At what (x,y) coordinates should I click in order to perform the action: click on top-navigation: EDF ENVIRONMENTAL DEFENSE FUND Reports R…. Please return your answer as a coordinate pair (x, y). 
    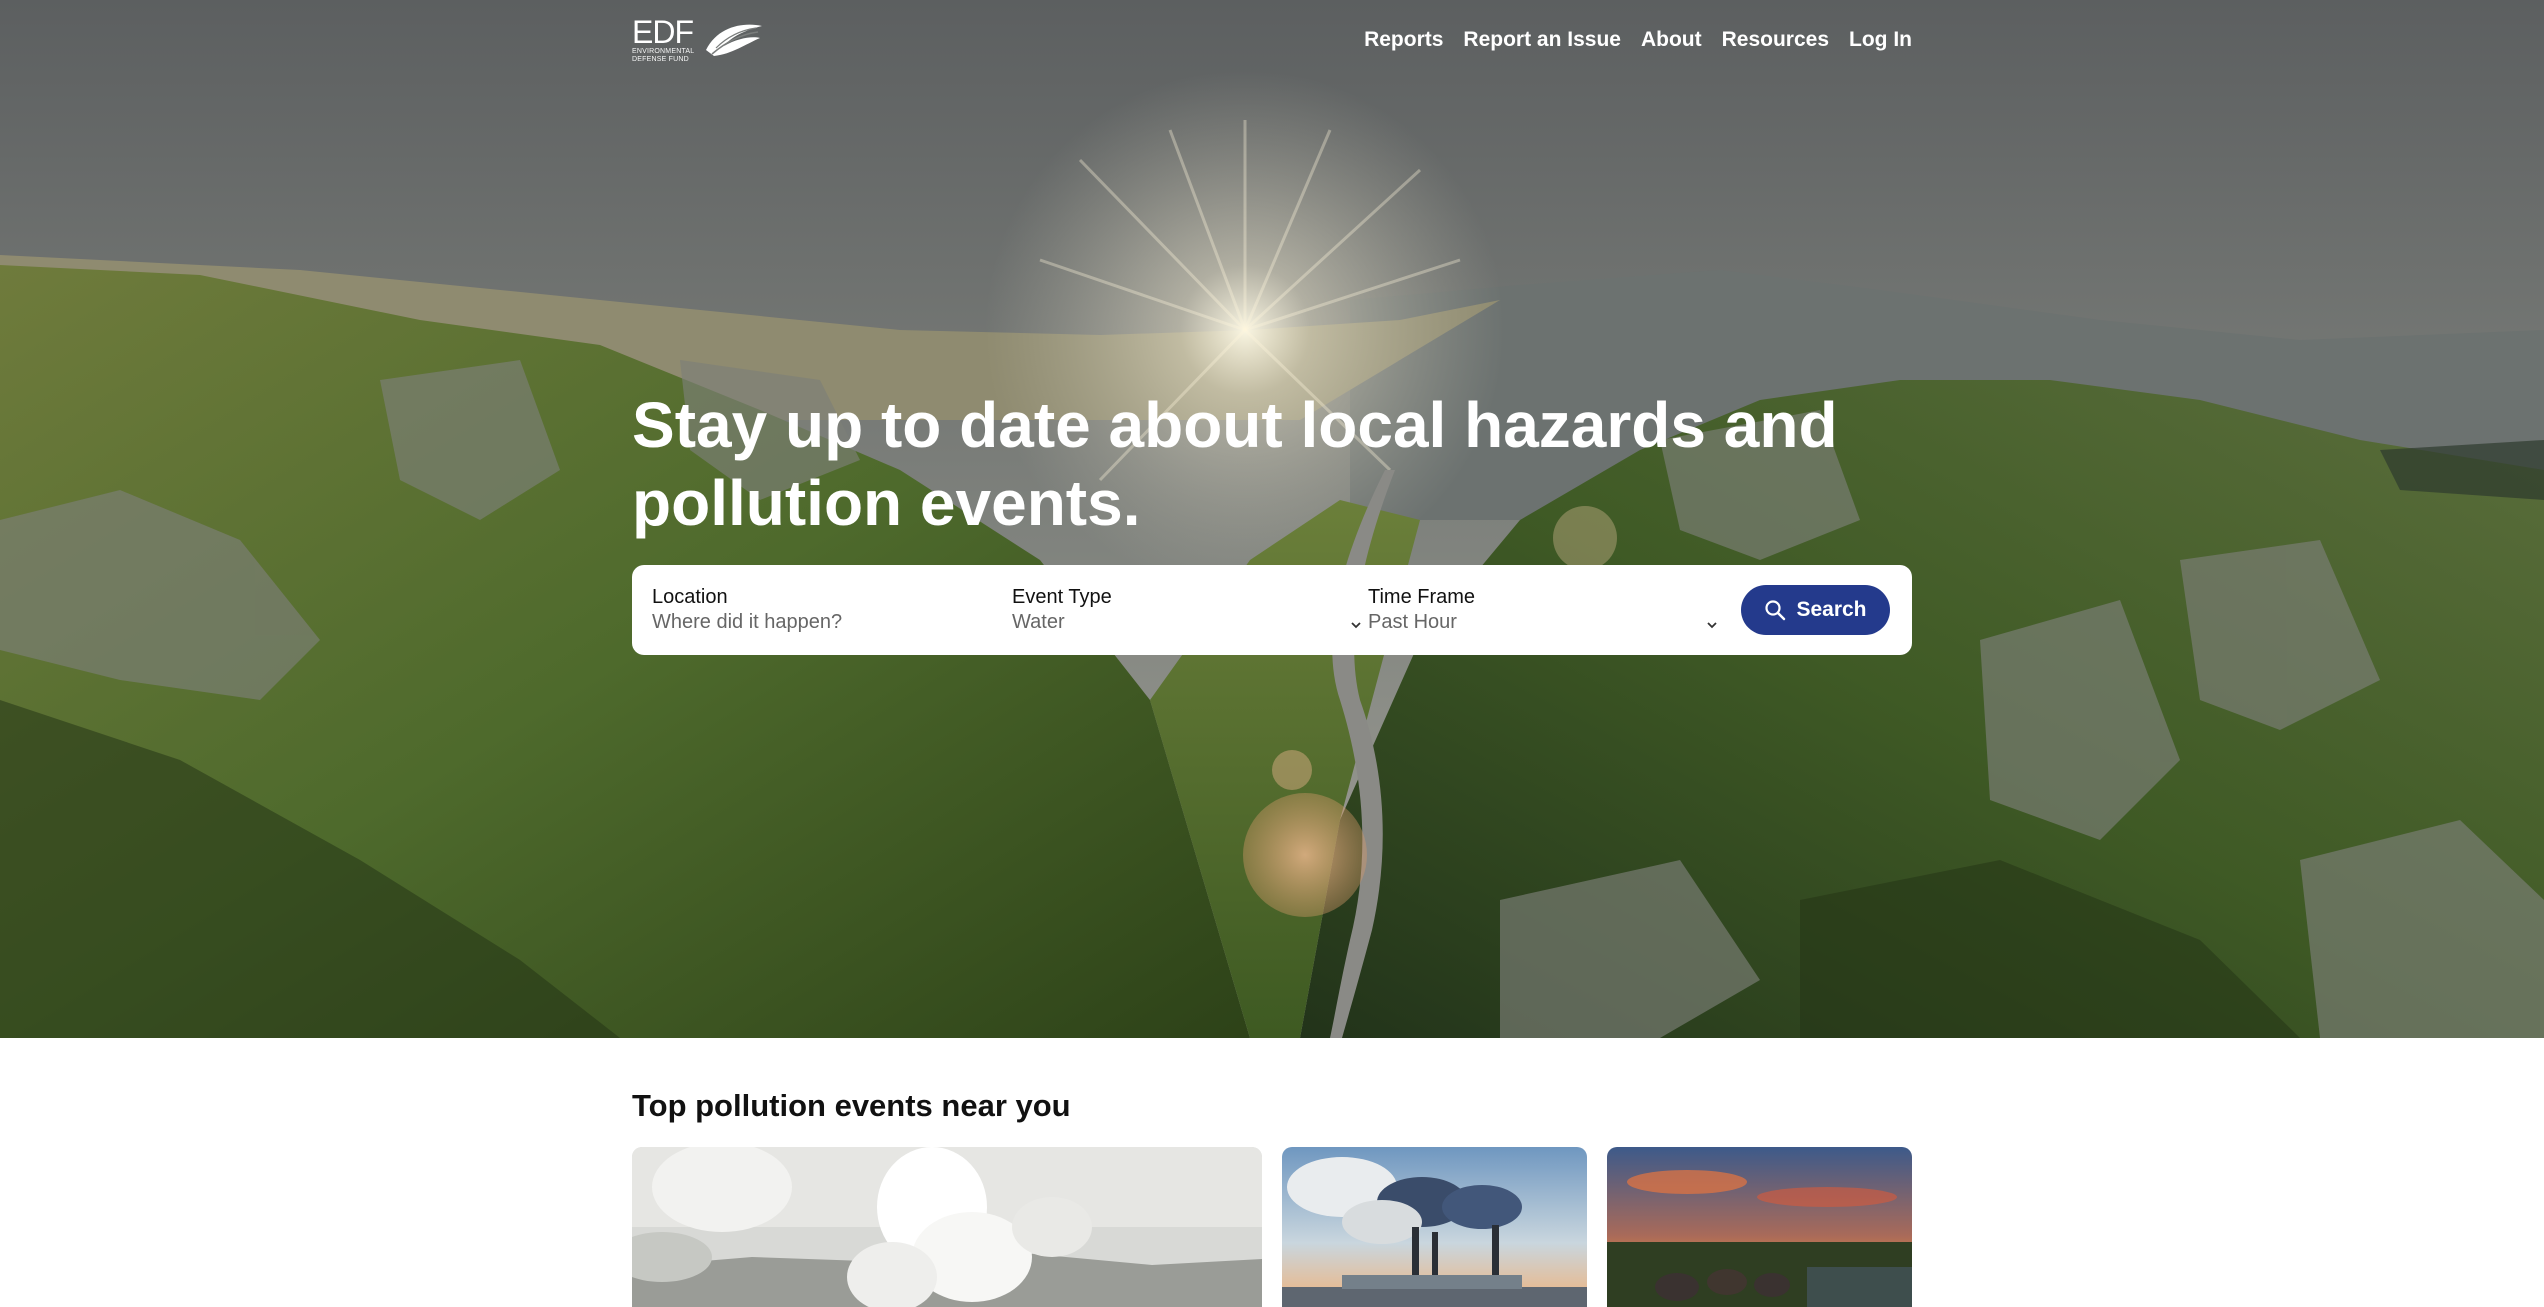
    Looking at the image, I should click on (1272, 44).